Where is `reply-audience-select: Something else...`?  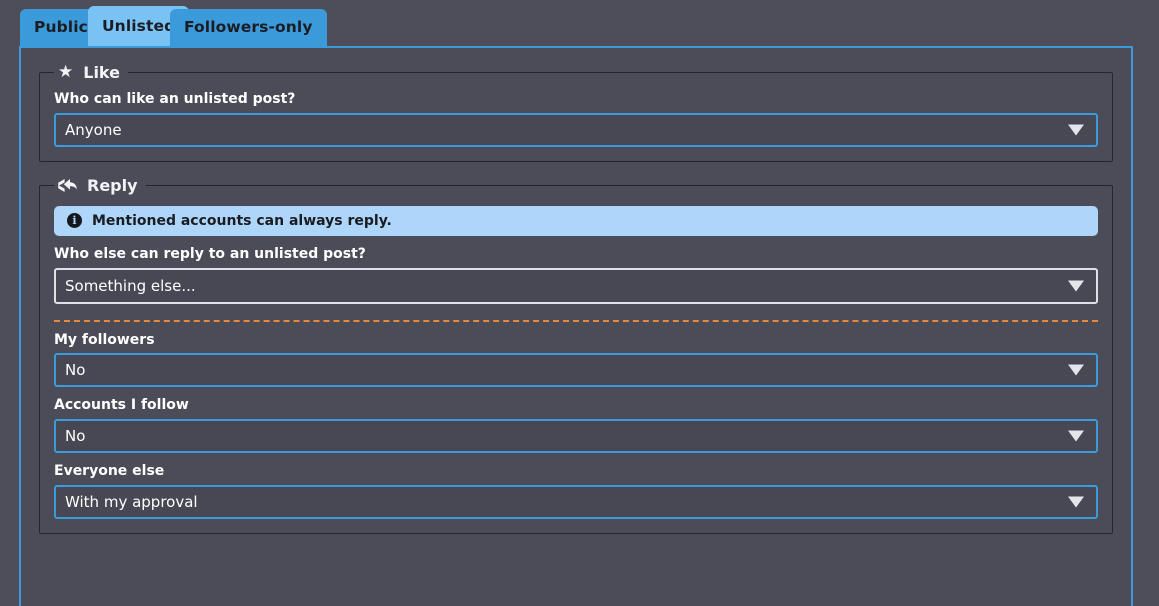
reply-audience-select: Something else... is located at coordinates (576, 285).